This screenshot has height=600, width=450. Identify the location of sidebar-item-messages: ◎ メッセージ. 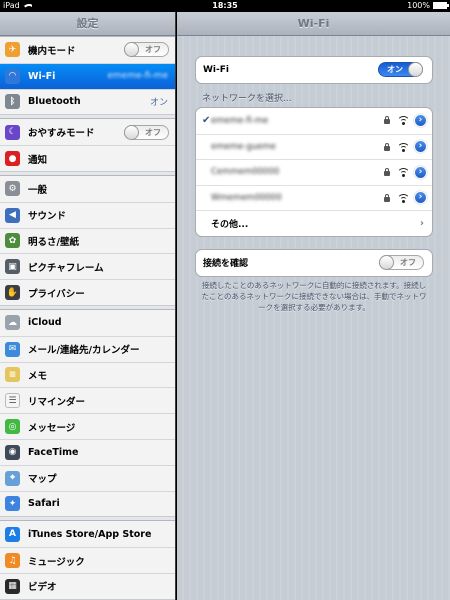
(87, 426).